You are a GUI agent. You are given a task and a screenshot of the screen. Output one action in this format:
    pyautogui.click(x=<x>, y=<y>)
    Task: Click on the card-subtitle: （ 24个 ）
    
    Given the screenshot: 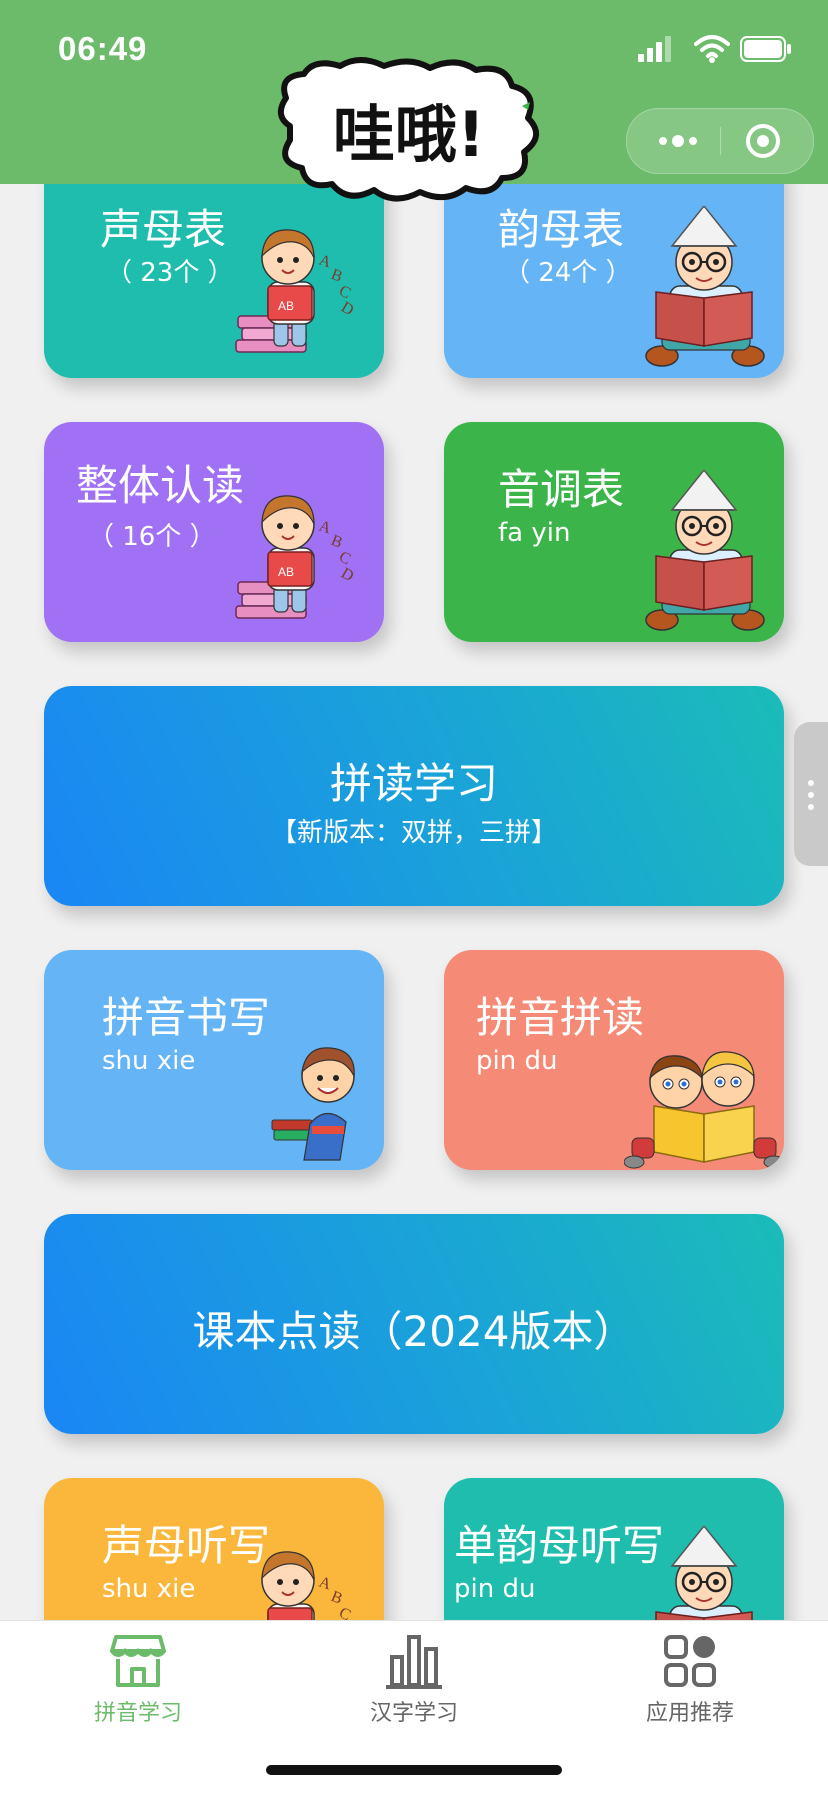 What is the action you would take?
    pyautogui.click(x=568, y=273)
    